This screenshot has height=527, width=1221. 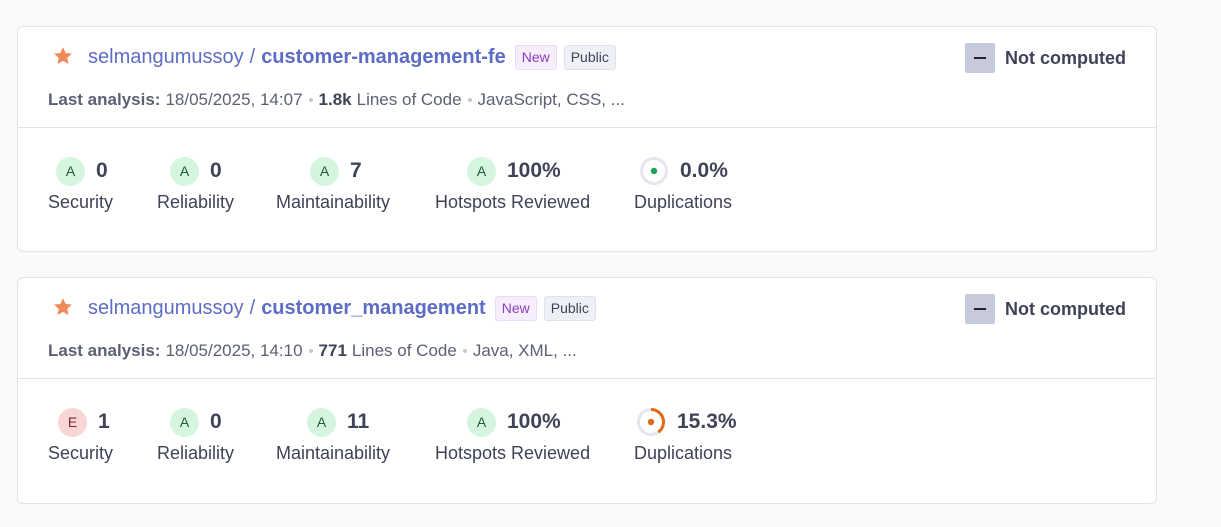 I want to click on last-analysis-date: 18/05/2025, 14:10, so click(x=234, y=350).